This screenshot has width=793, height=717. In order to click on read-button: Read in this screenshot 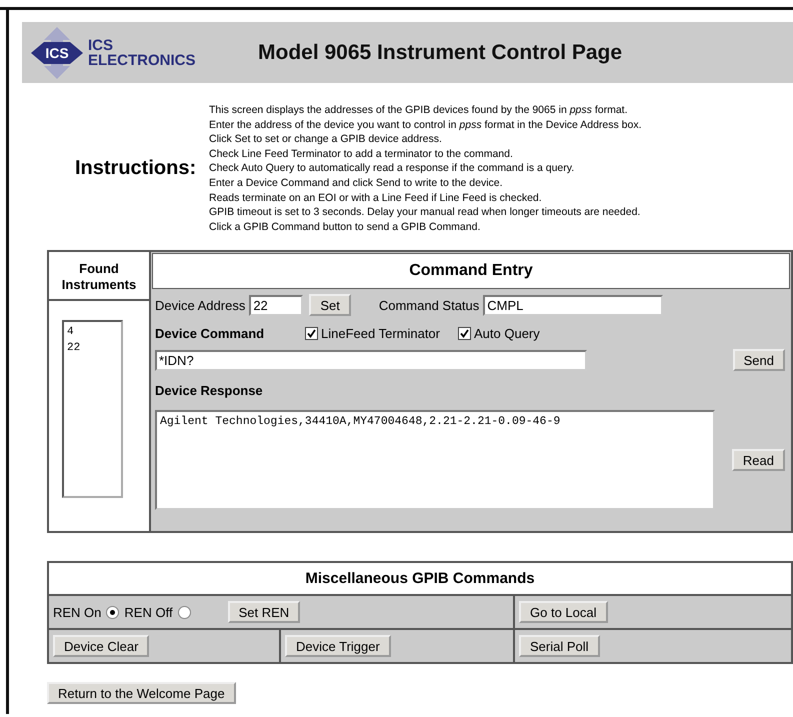, I will do `click(758, 460)`.